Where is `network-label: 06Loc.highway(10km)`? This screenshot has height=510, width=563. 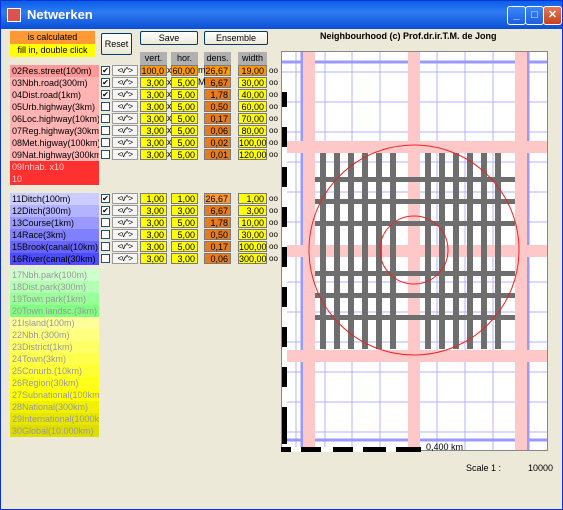
network-label: 06Loc.highway(10km) is located at coordinates (54, 119).